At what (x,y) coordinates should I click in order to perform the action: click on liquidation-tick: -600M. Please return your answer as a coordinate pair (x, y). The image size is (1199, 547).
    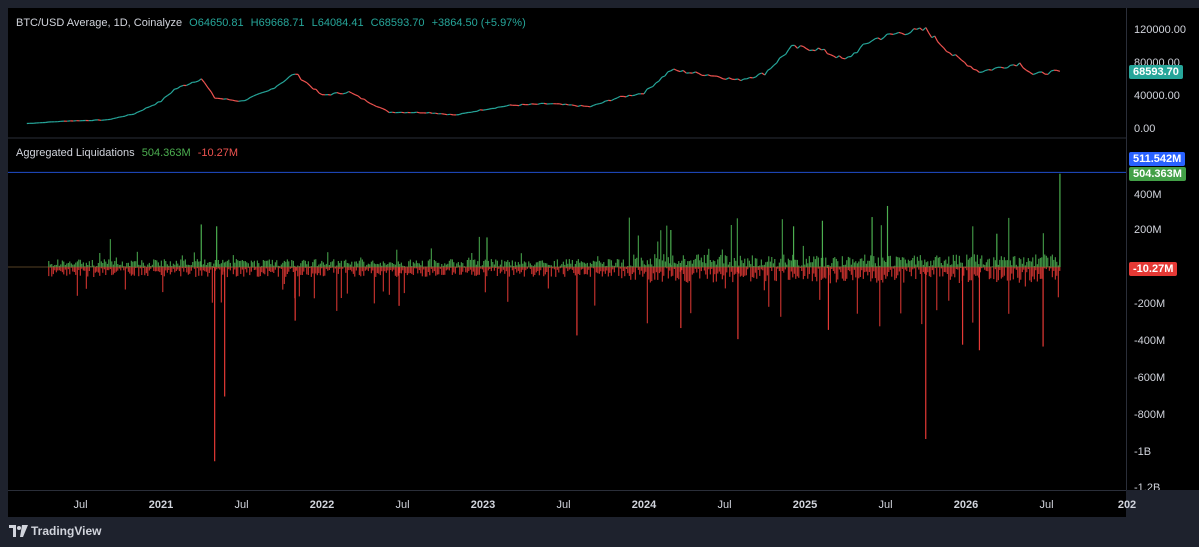
    Looking at the image, I should click on (1150, 378).